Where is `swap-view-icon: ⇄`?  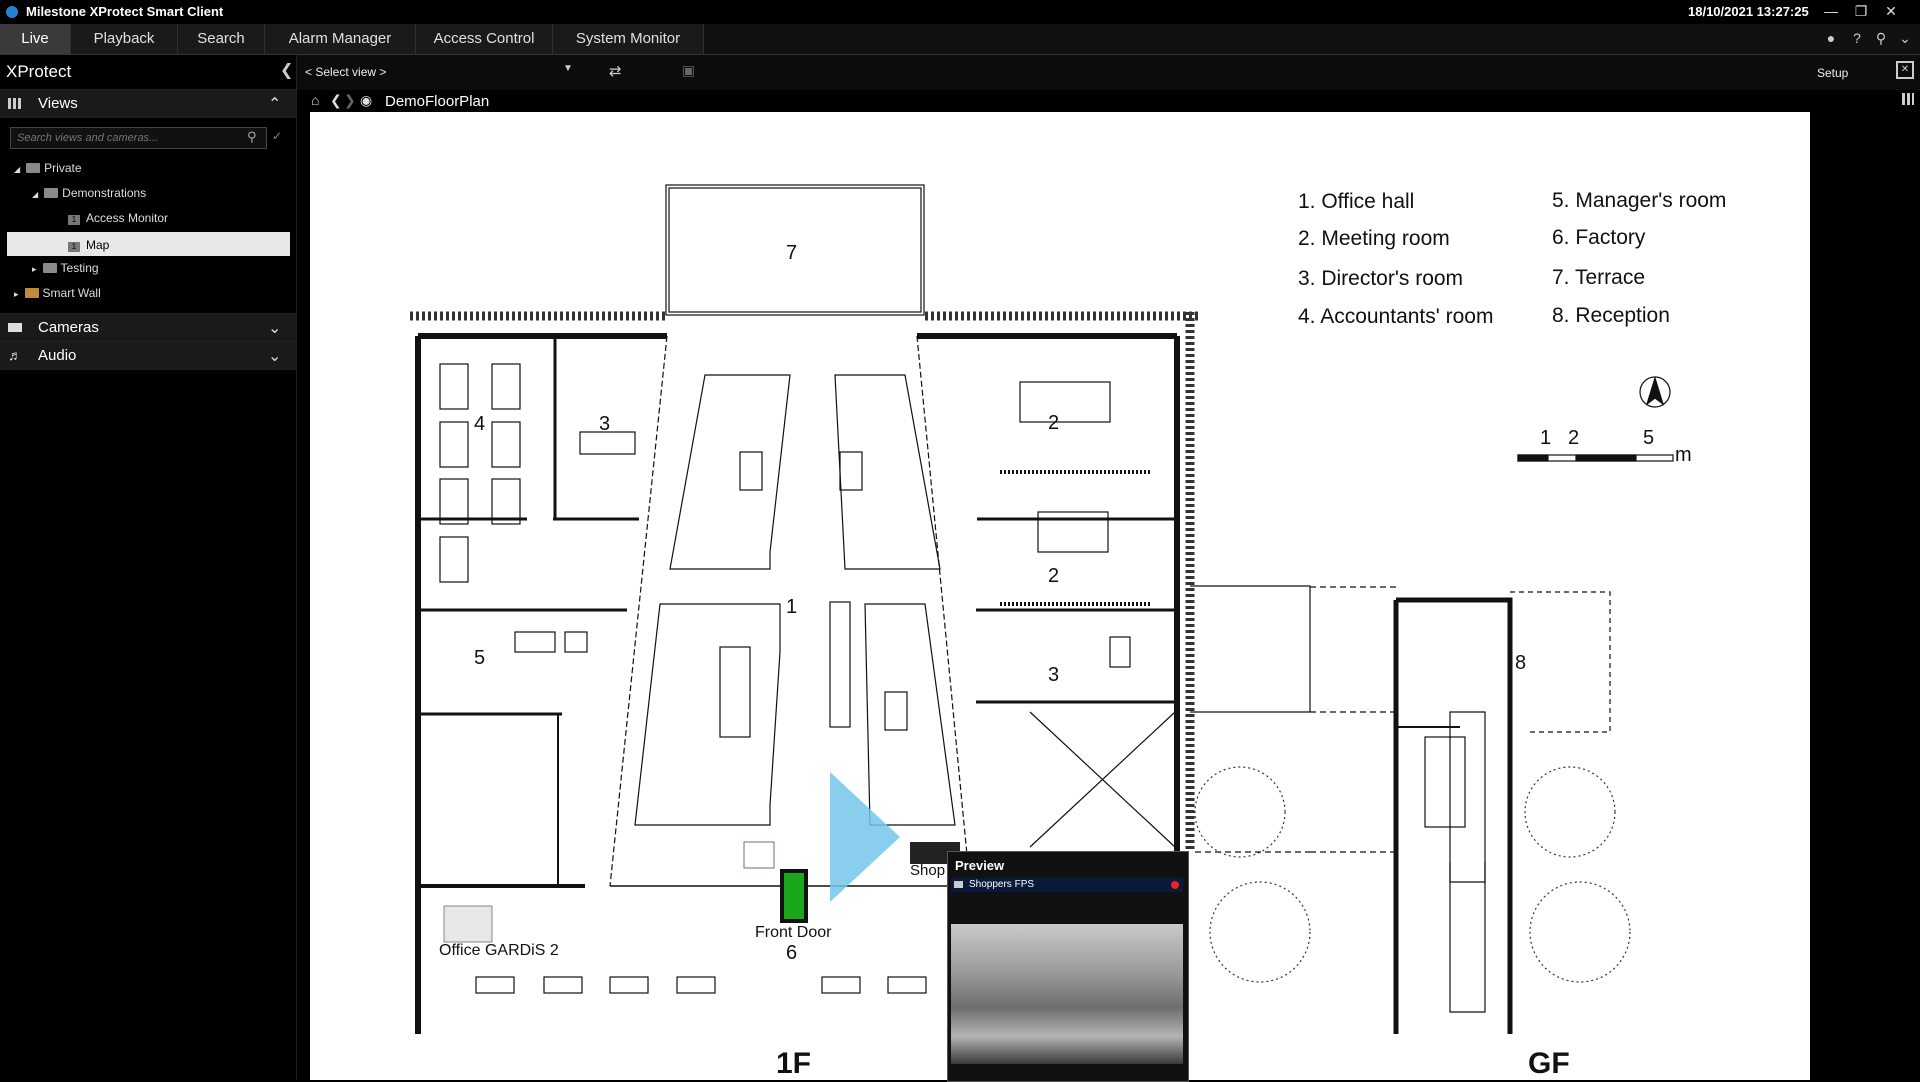 swap-view-icon: ⇄ is located at coordinates (615, 71).